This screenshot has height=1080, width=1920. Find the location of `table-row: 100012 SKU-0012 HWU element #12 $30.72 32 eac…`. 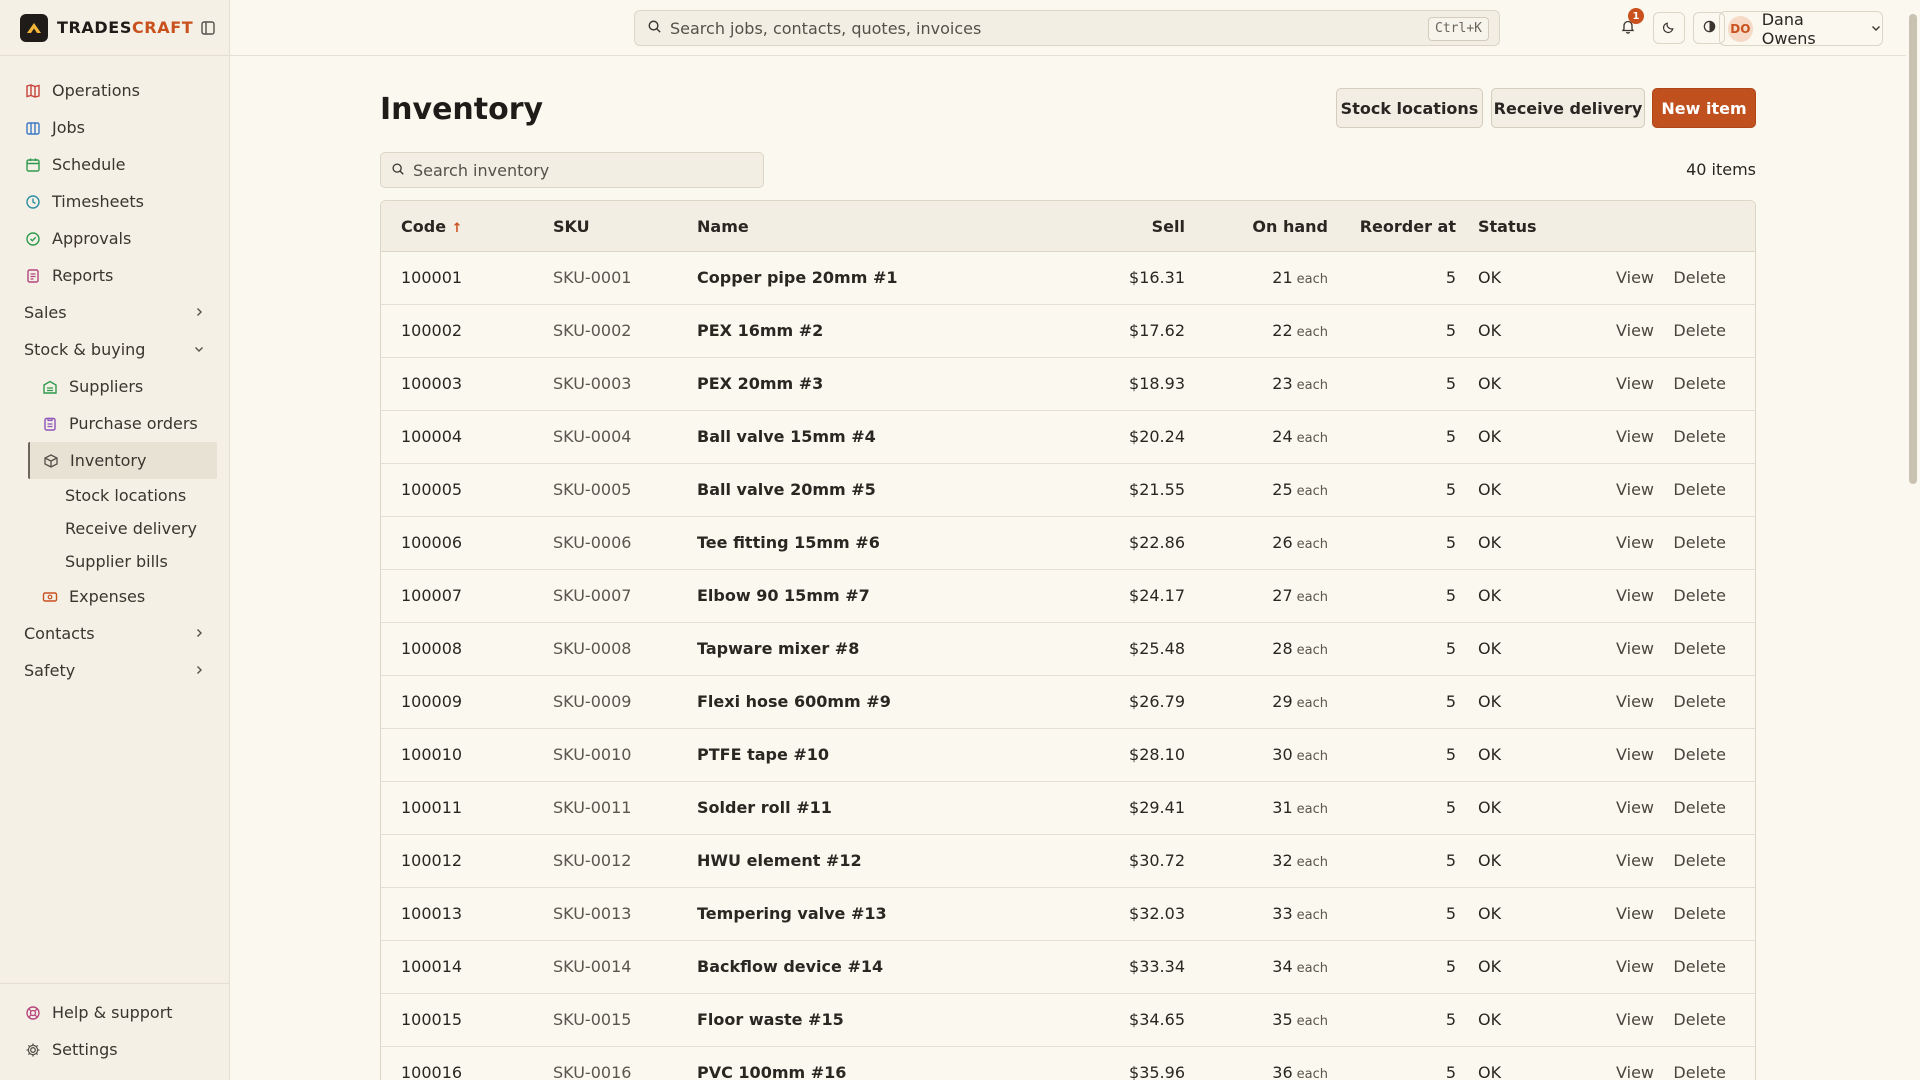

table-row: 100012 SKU-0012 HWU element #12 $30.72 32 eac… is located at coordinates (1068, 861).